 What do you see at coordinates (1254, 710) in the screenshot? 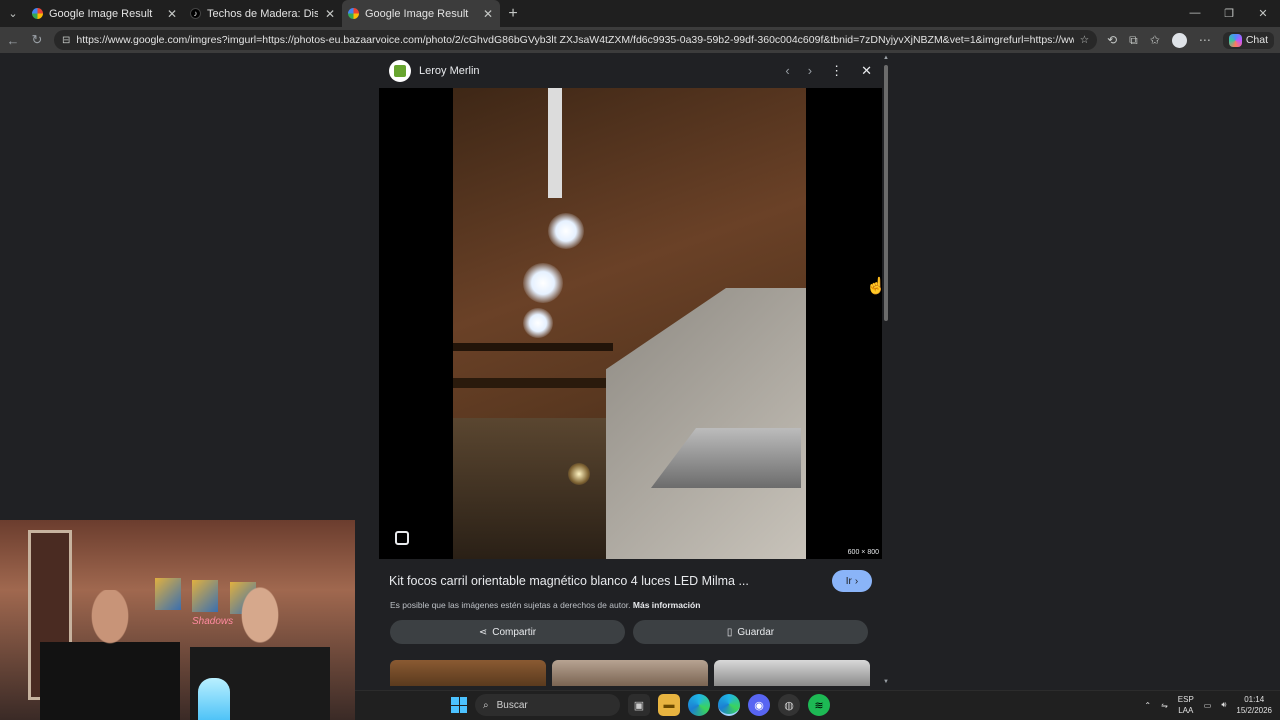
I see `date: 15/2/2026` at bounding box center [1254, 710].